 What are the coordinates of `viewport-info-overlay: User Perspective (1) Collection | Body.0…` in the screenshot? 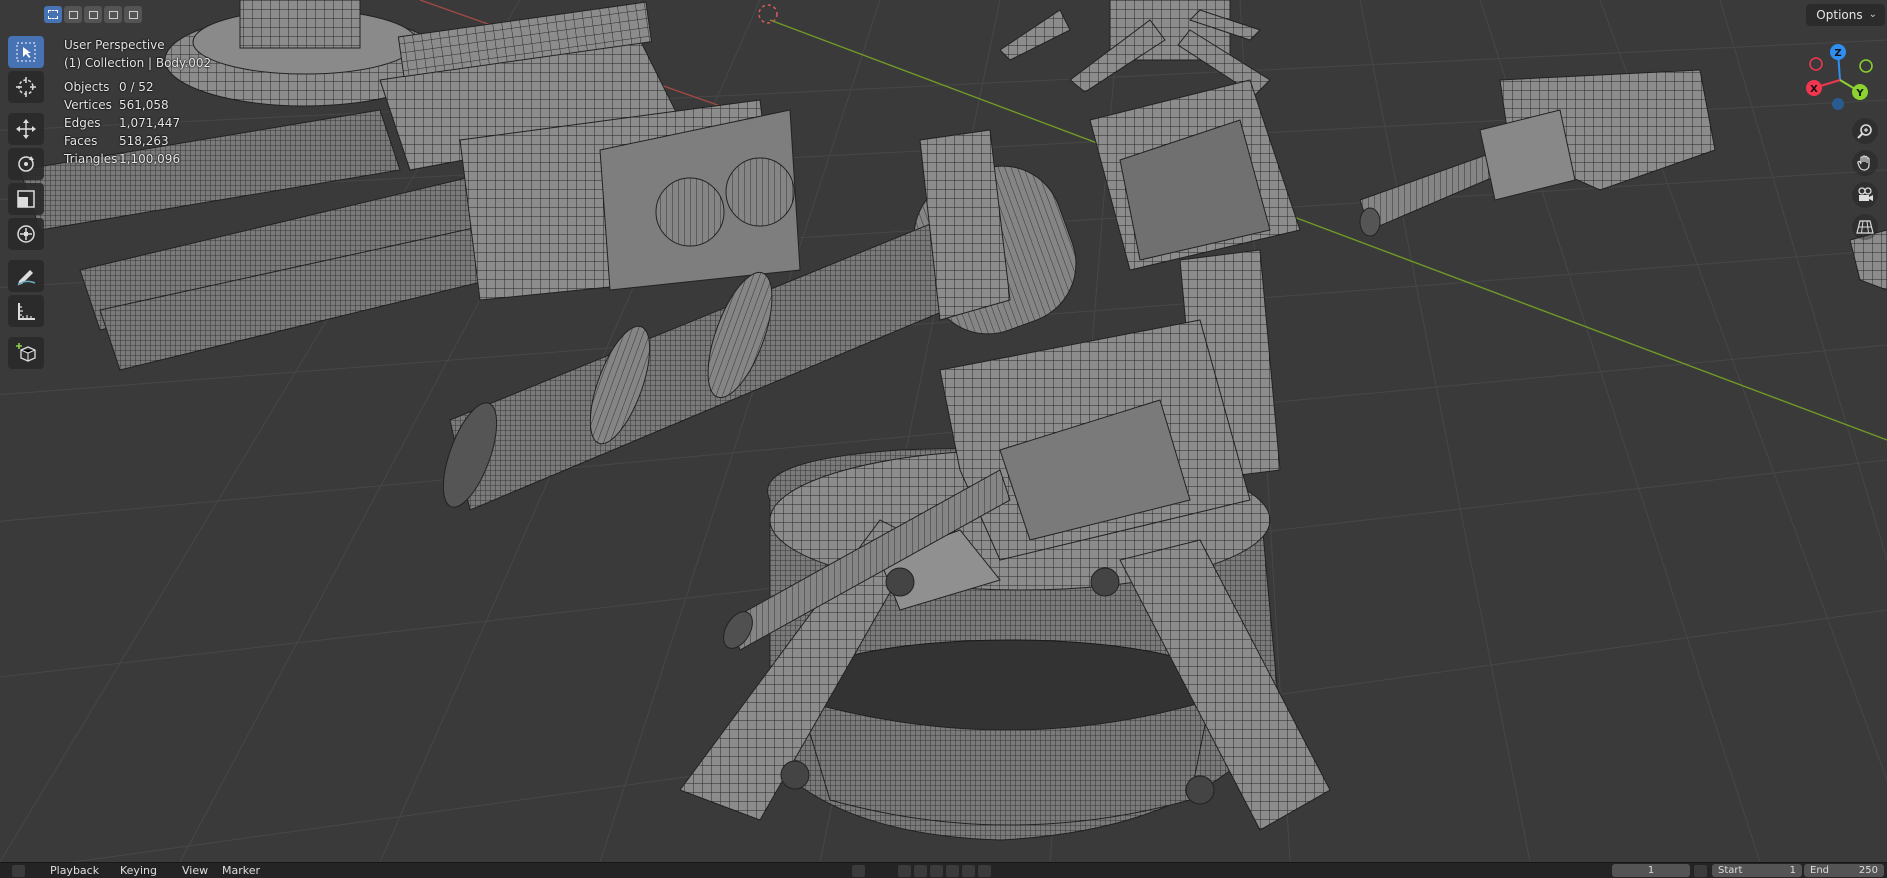 It's located at (137, 102).